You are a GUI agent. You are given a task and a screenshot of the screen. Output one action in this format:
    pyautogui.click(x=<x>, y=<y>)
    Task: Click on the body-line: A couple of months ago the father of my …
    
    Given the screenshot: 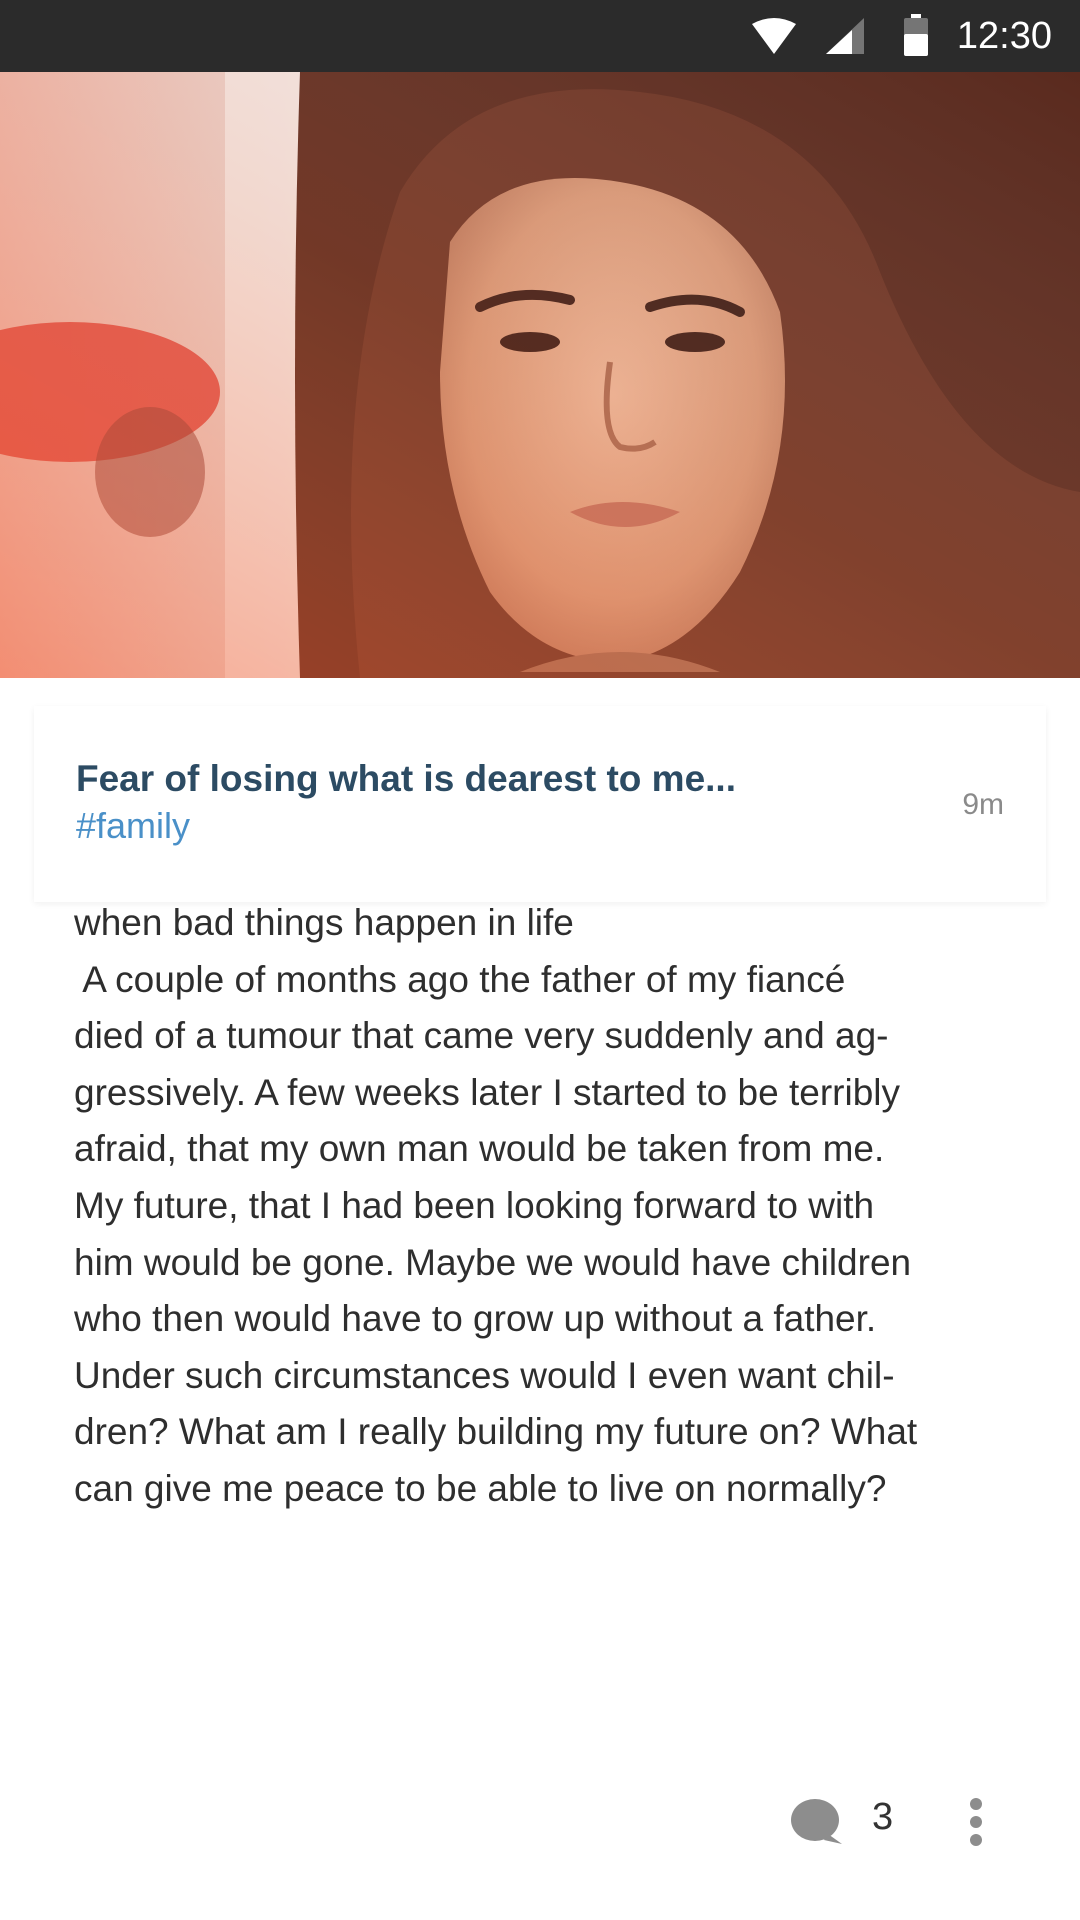 What is the action you would take?
    pyautogui.click(x=460, y=979)
    